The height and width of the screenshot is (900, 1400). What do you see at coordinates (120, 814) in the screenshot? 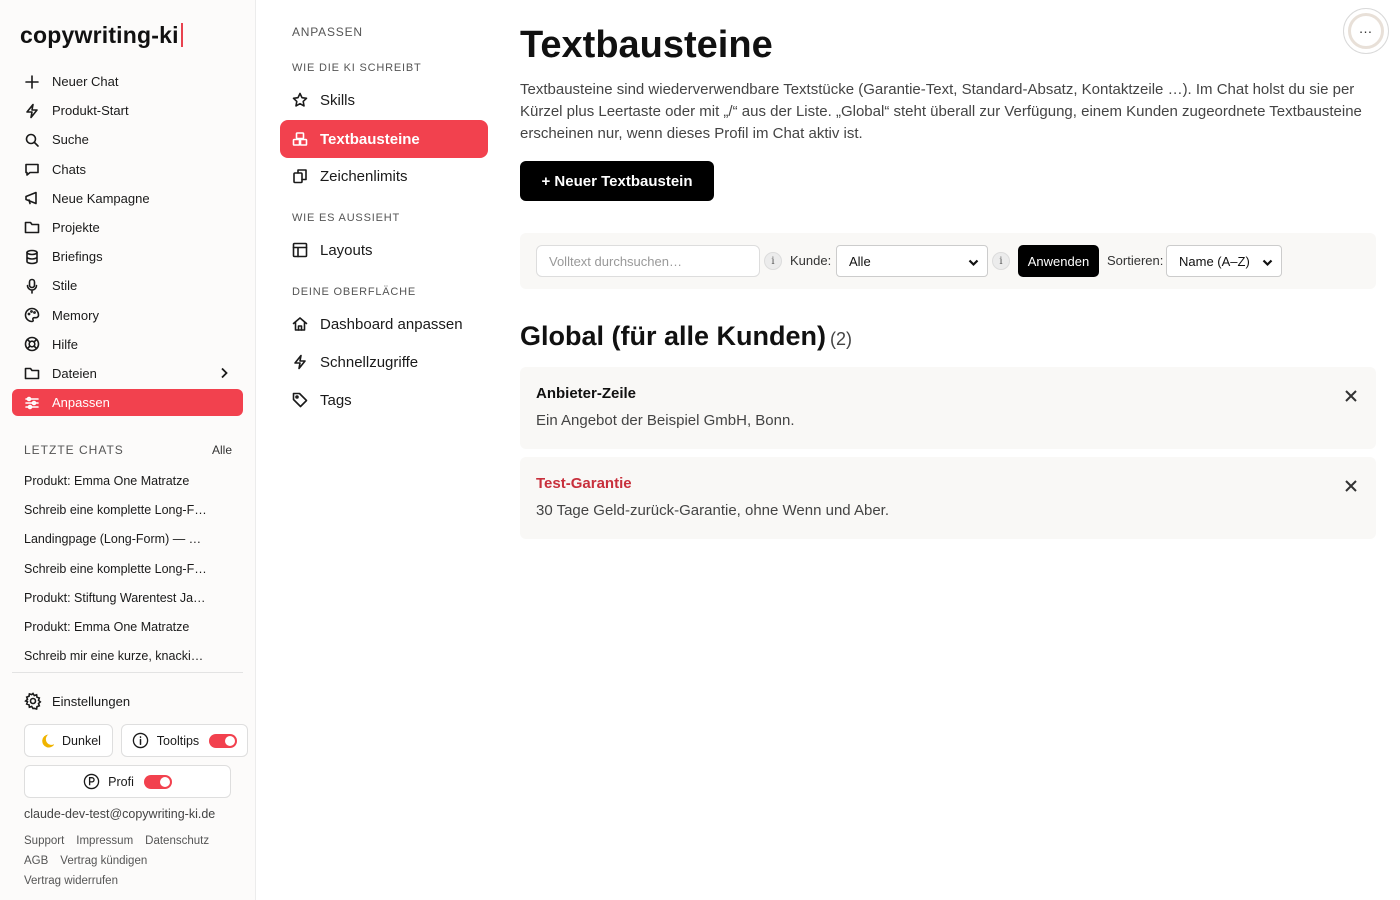
I see `user-email: claude-dev-test@copywriting-ki.de` at bounding box center [120, 814].